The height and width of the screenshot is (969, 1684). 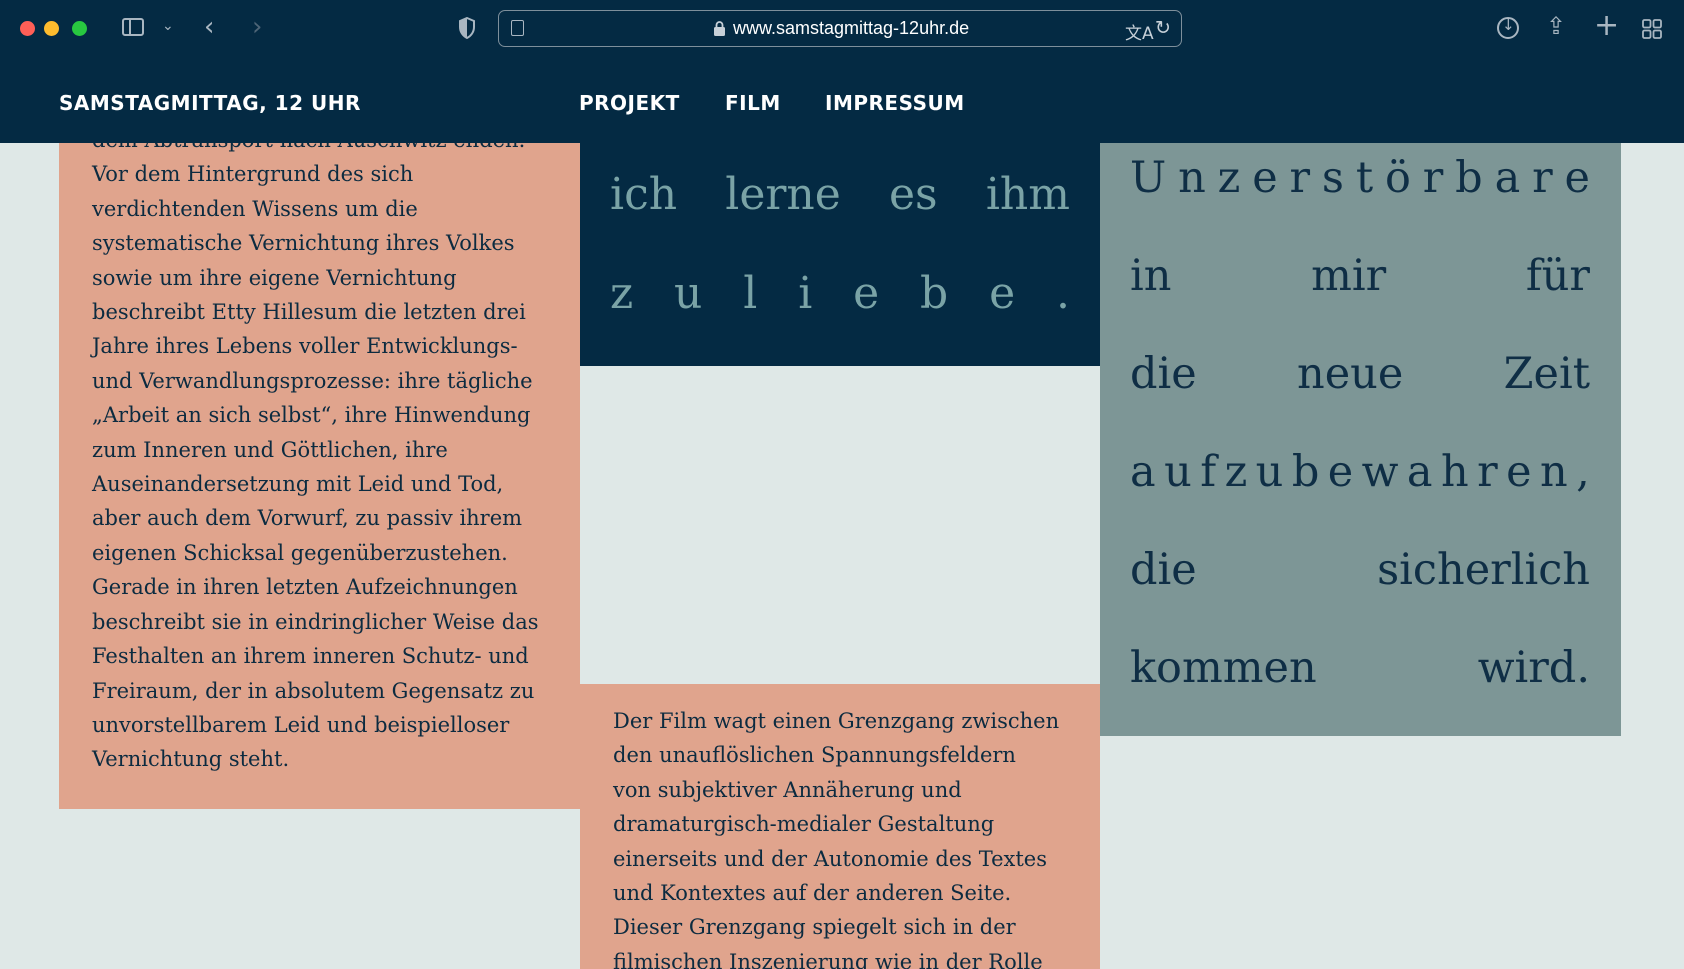 I want to click on translate-icon: 文A, so click(x=1139, y=31).